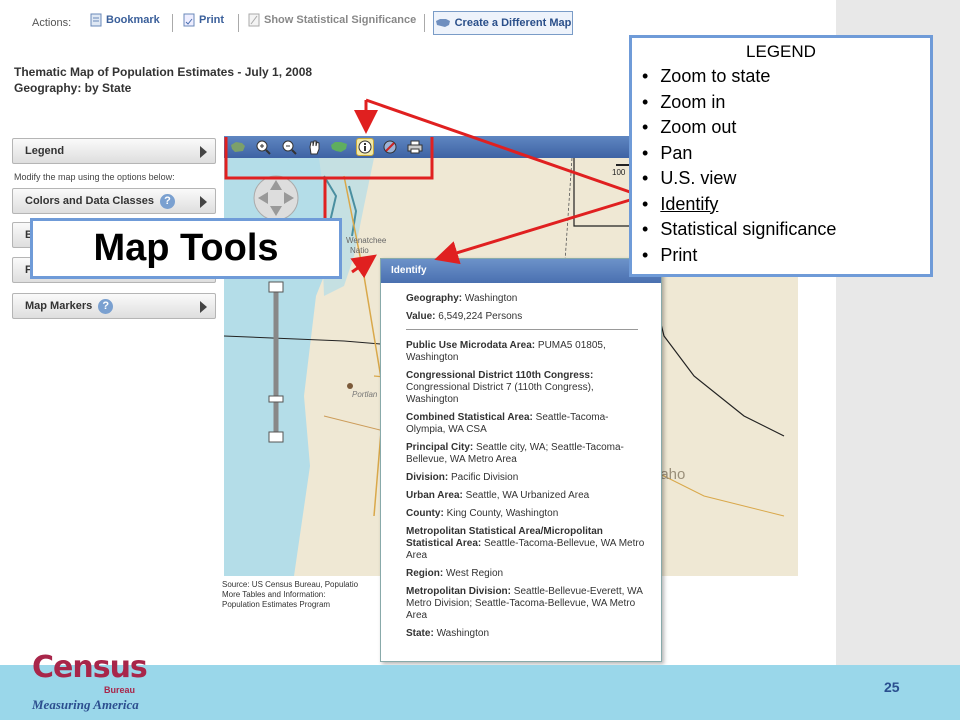 This screenshot has height=720, width=960. Describe the element at coordinates (786, 205) in the screenshot. I see `legend-item-identify: Identify` at that location.